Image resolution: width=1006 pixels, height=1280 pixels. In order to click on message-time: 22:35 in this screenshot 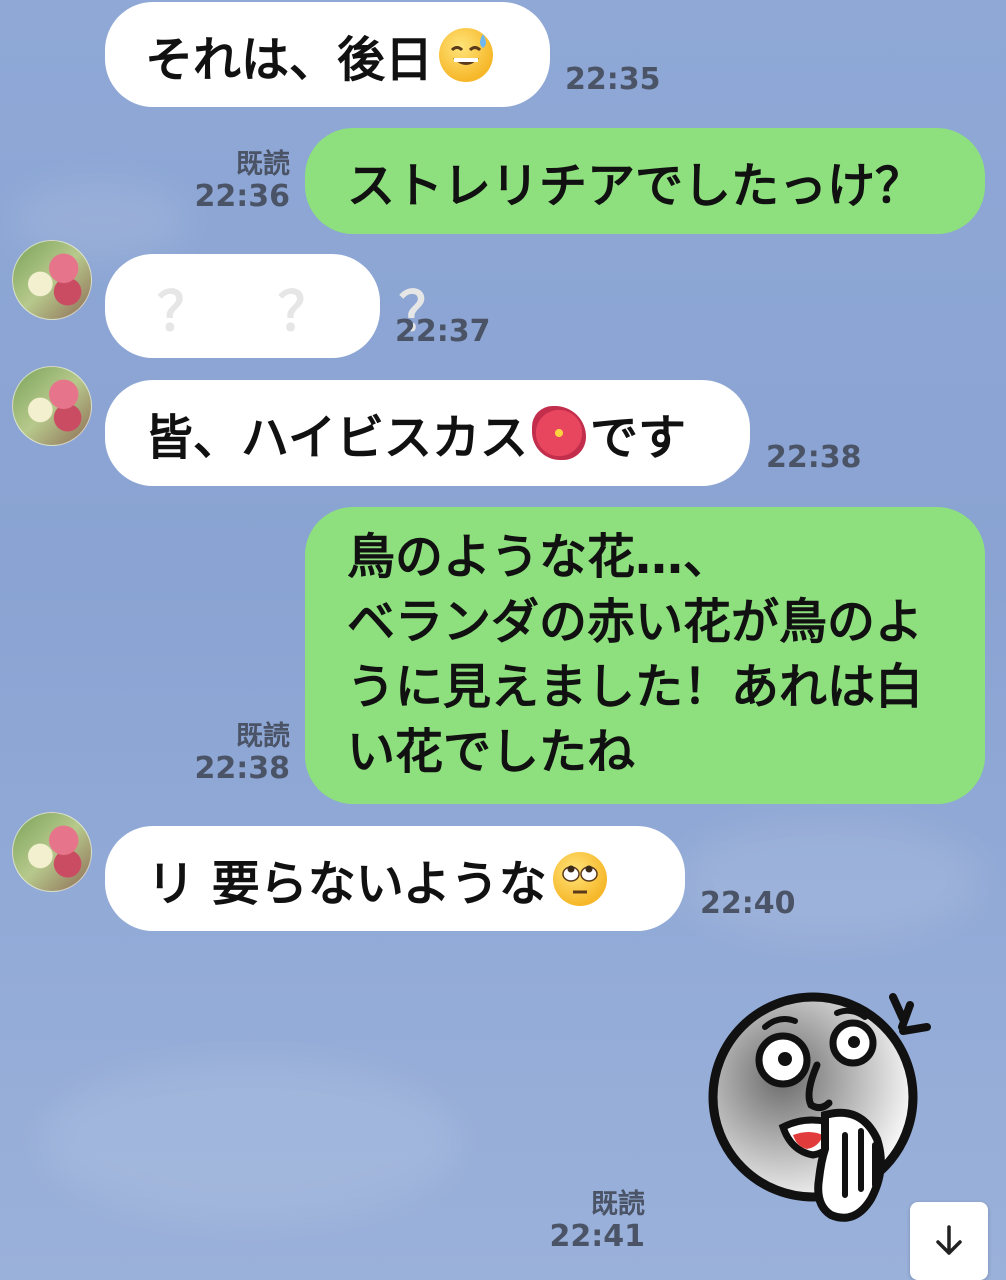, I will do `click(613, 79)`.